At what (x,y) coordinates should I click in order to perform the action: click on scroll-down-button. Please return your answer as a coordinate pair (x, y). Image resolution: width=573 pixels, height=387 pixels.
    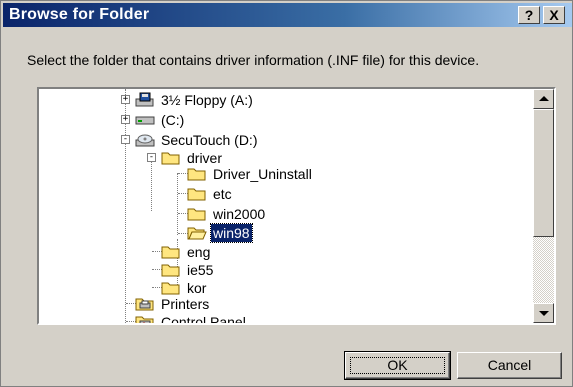
    Looking at the image, I should click on (543, 313).